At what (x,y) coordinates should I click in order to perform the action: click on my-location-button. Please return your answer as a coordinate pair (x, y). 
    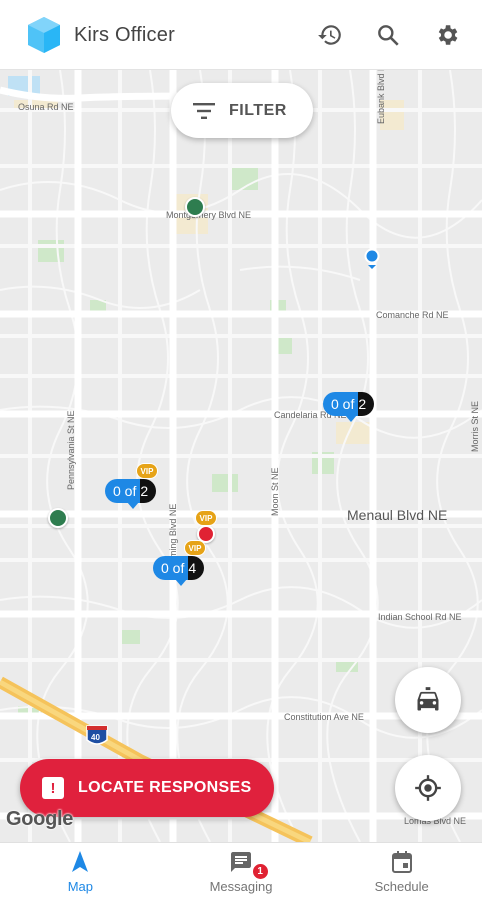
    Looking at the image, I should click on (428, 788).